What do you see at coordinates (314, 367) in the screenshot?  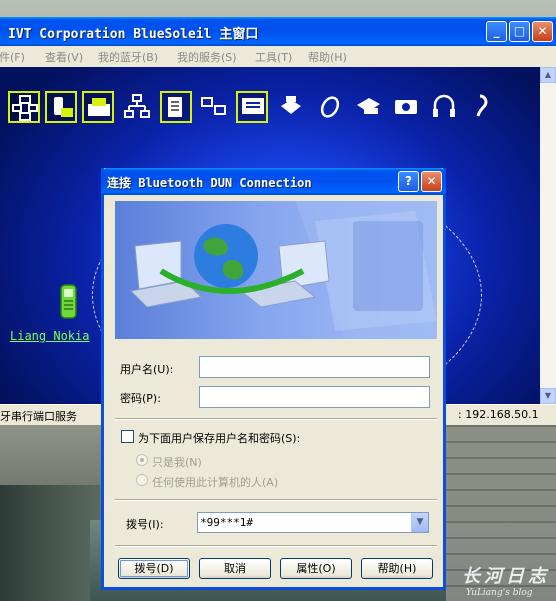 I see `username-input` at bounding box center [314, 367].